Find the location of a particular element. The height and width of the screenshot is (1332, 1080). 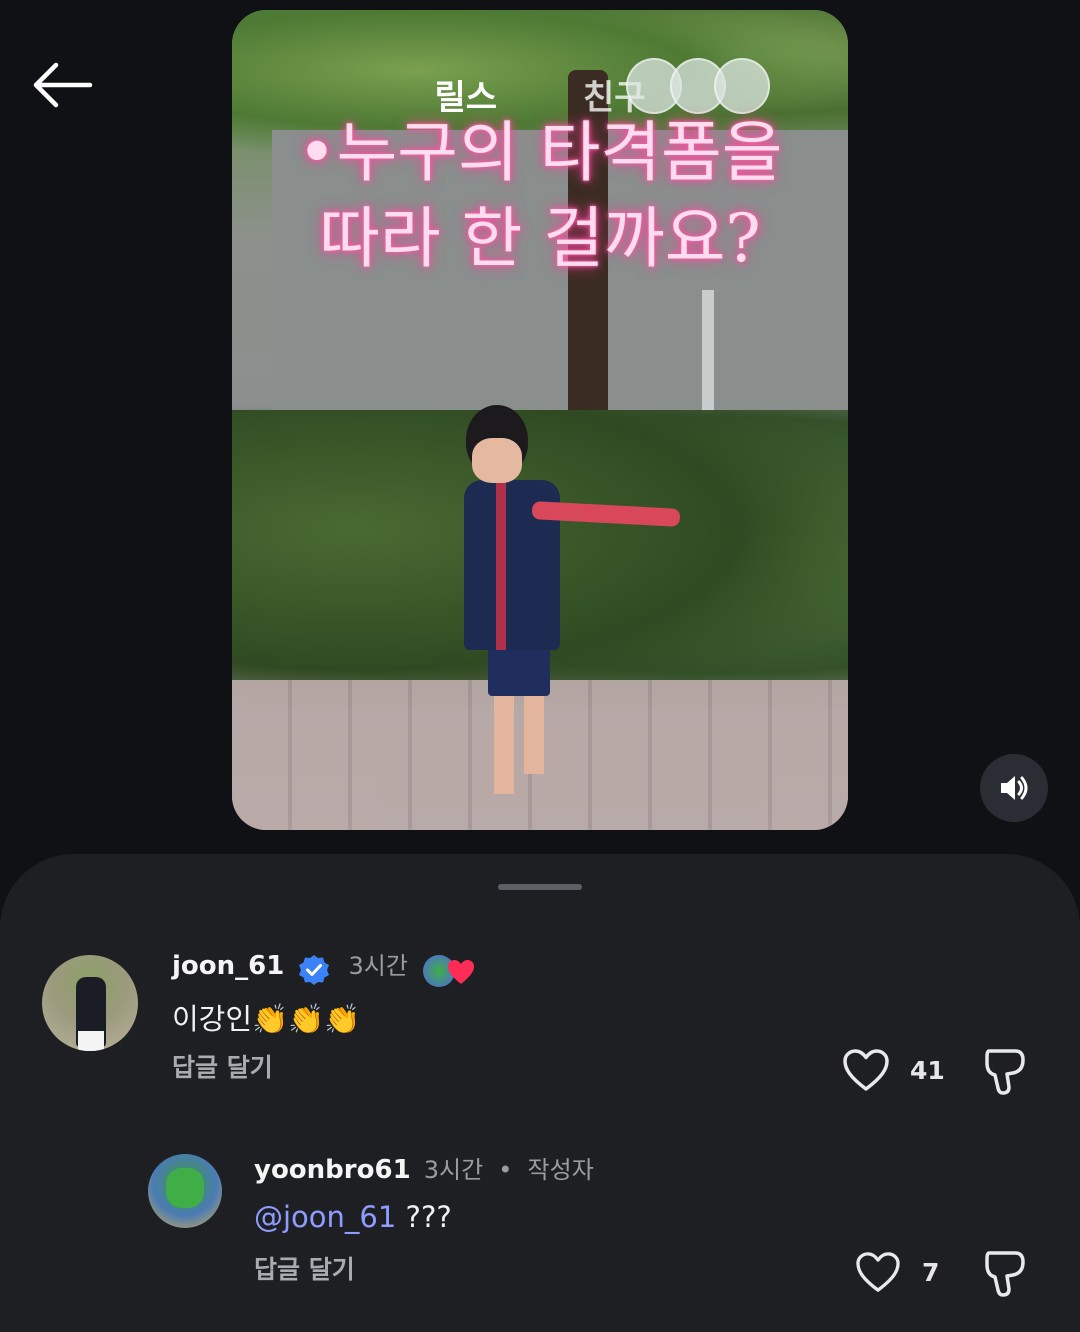

video-caption-overlay: •누구의 타격폼을 따라 한 걸까요? is located at coordinates (540, 196).